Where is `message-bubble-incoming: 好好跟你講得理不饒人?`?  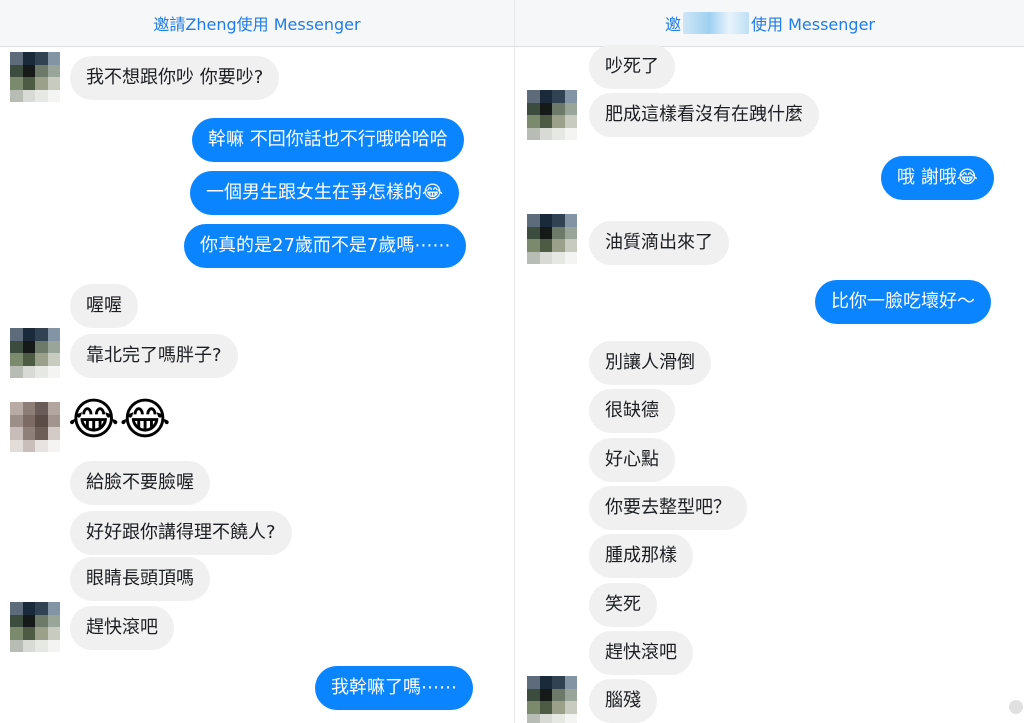 message-bubble-incoming: 好好跟你講得理不饒人? is located at coordinates (181, 533).